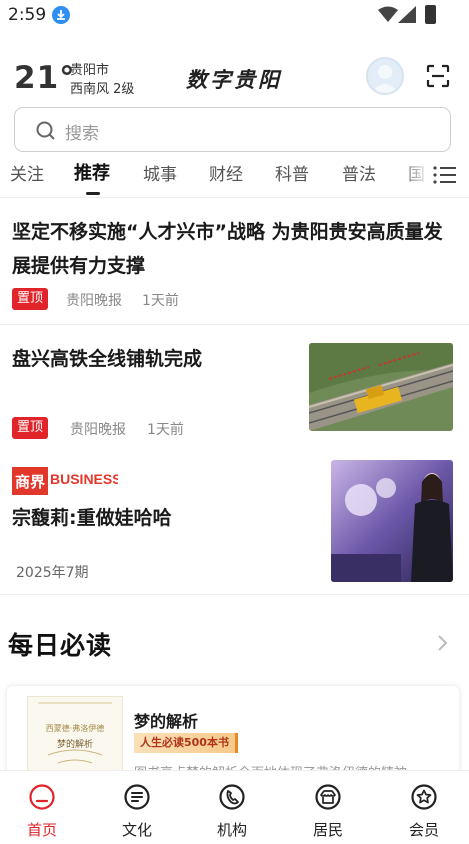  What do you see at coordinates (232, 129) in the screenshot?
I see `search-bar: 搜索` at bounding box center [232, 129].